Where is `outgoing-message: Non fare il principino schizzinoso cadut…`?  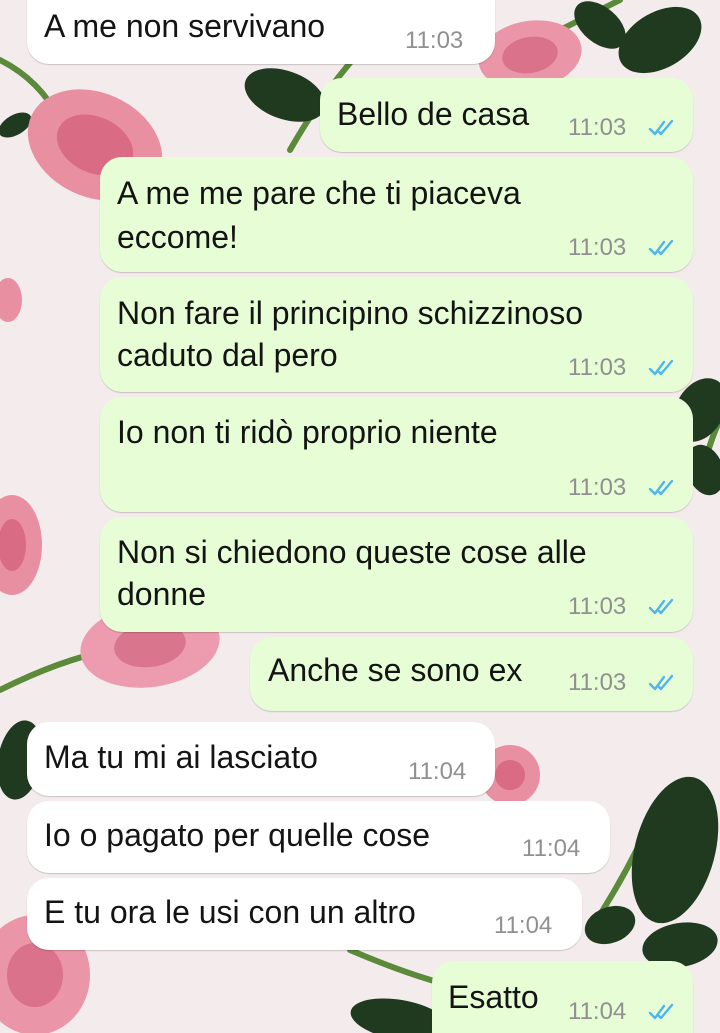
outgoing-message: Non fare il principino schizzinoso cadut… is located at coordinates (396, 334).